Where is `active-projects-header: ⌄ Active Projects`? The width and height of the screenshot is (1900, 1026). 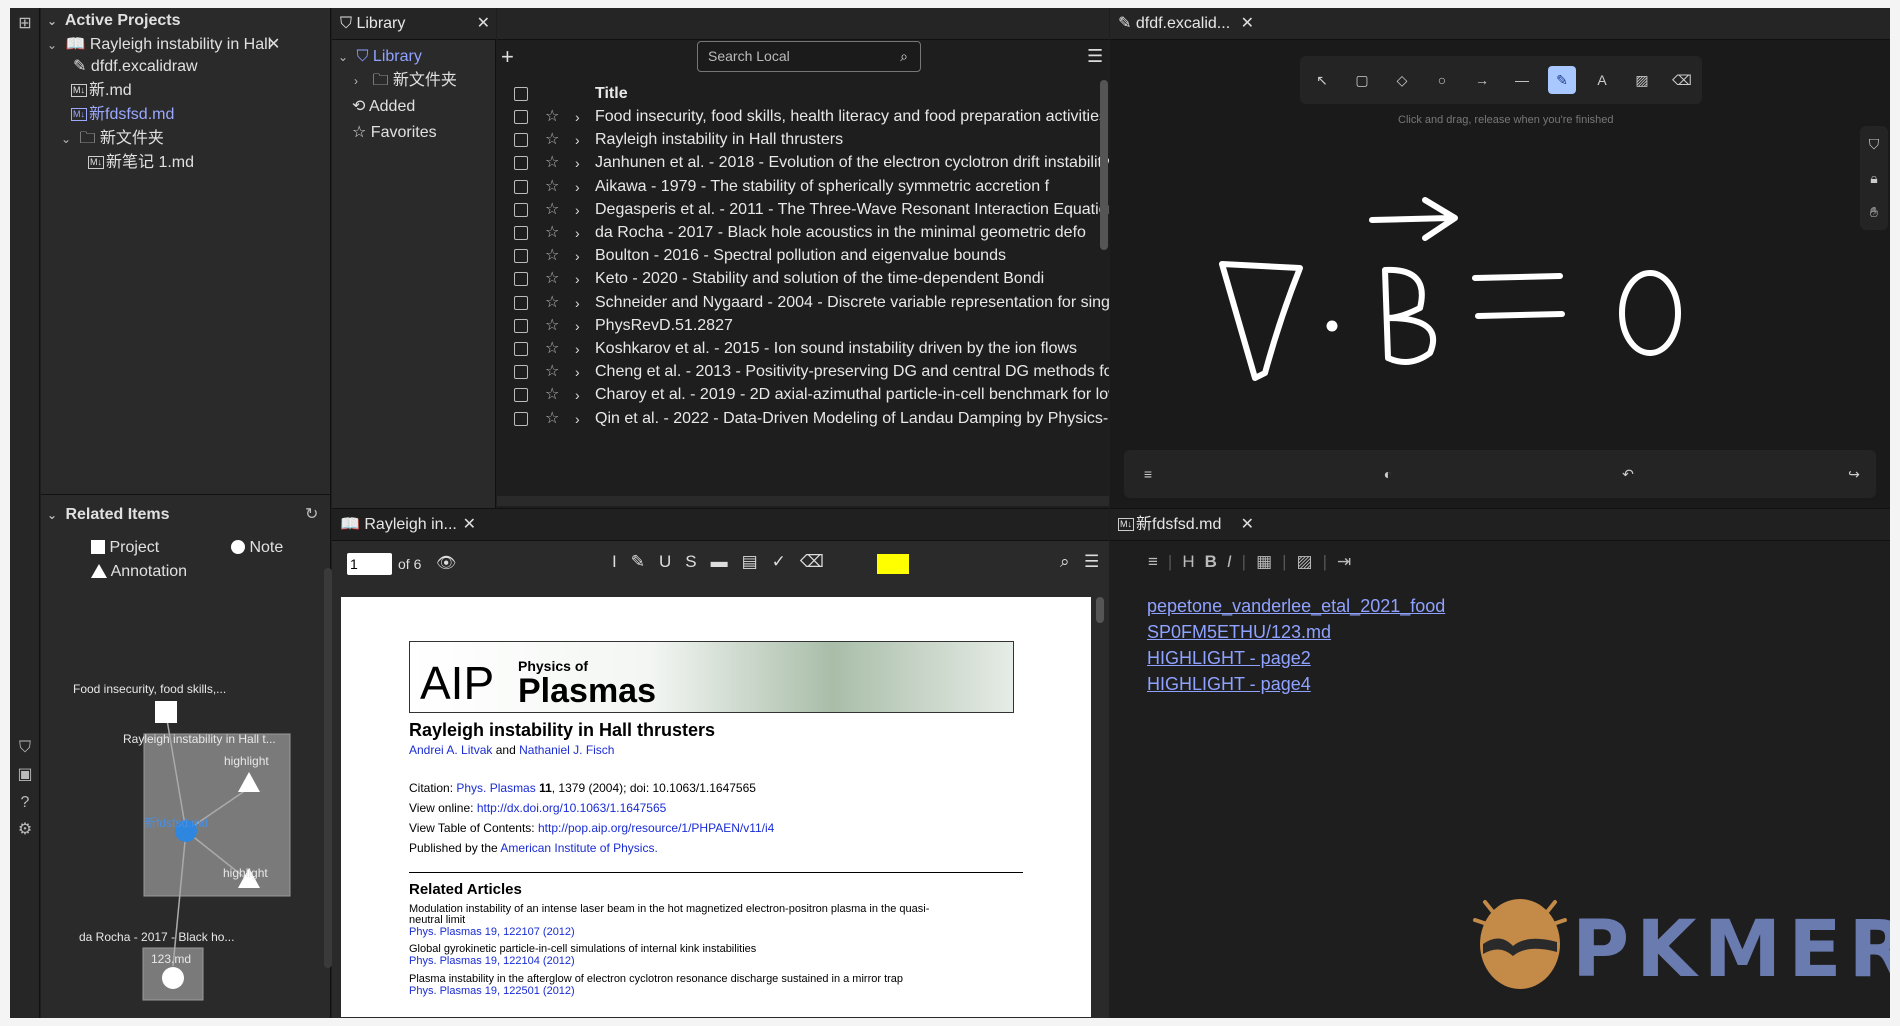
active-projects-header: ⌄ Active Projects is located at coordinates (113, 20).